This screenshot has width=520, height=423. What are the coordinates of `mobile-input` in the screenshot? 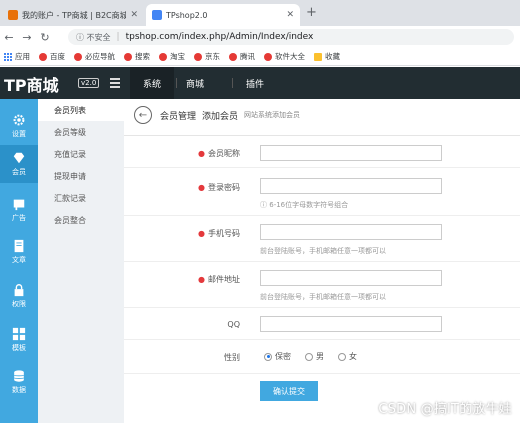 It's located at (351, 232).